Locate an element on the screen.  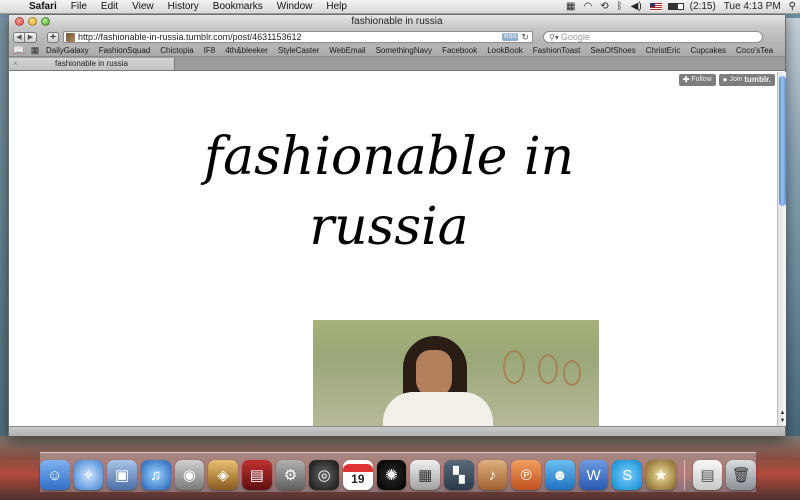
preview-icon: ▣ is located at coordinates (122, 475).